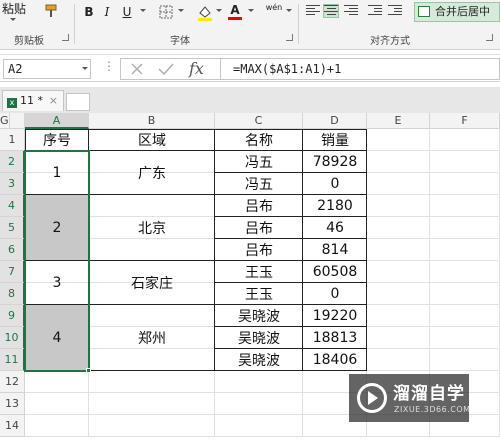 This screenshot has width=500, height=443. I want to click on alignment-group-label: 对齐方式, so click(390, 41).